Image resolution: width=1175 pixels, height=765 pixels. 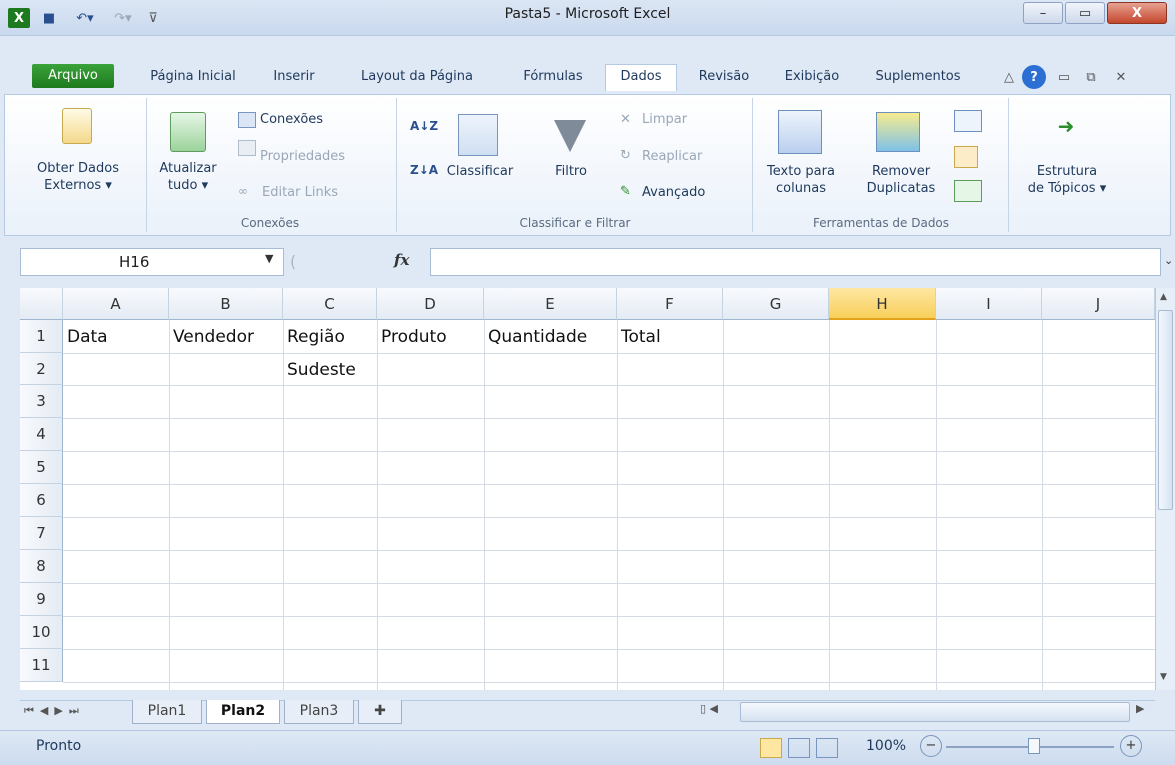 What do you see at coordinates (1091, 77) in the screenshot?
I see `doc-restore-icon: ⧉` at bounding box center [1091, 77].